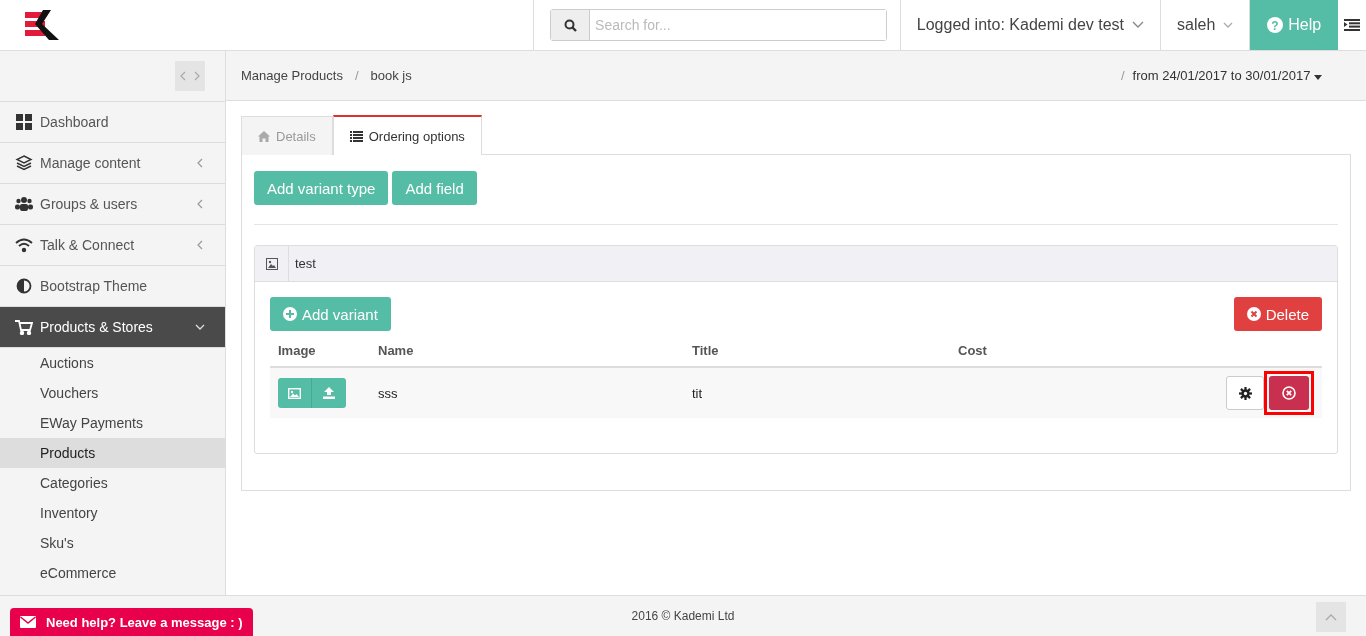 Image resolution: width=1366 pixels, height=636 pixels. I want to click on column-header: Name, so click(396, 350).